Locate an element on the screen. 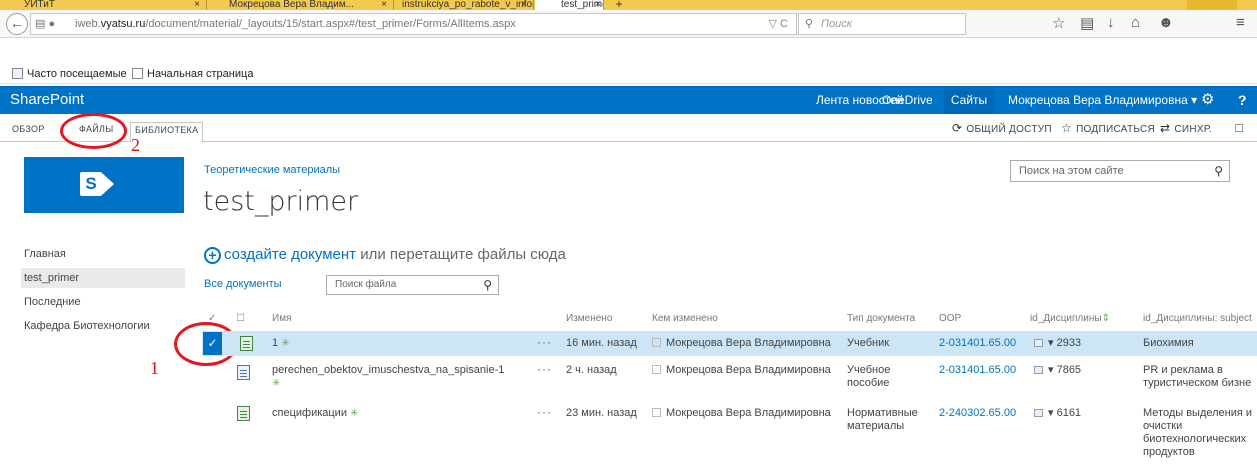  column-header-modified: Изменено is located at coordinates (589, 318).